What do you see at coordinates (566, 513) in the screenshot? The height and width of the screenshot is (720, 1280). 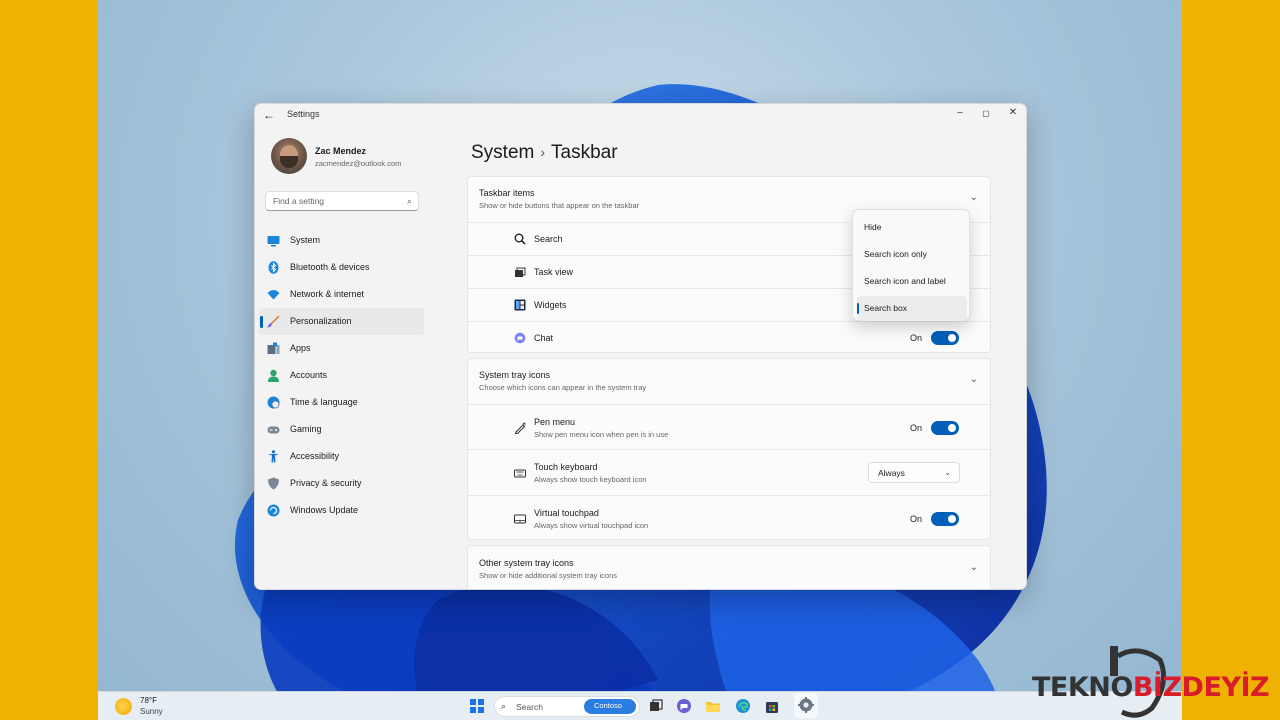 I see `row-label: Virtual touchpad` at bounding box center [566, 513].